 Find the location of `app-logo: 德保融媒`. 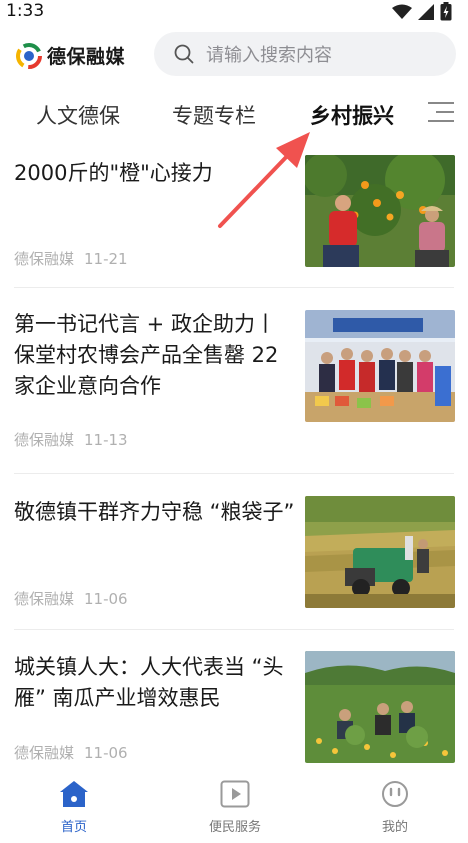

app-logo: 德保融媒 is located at coordinates (70, 55).